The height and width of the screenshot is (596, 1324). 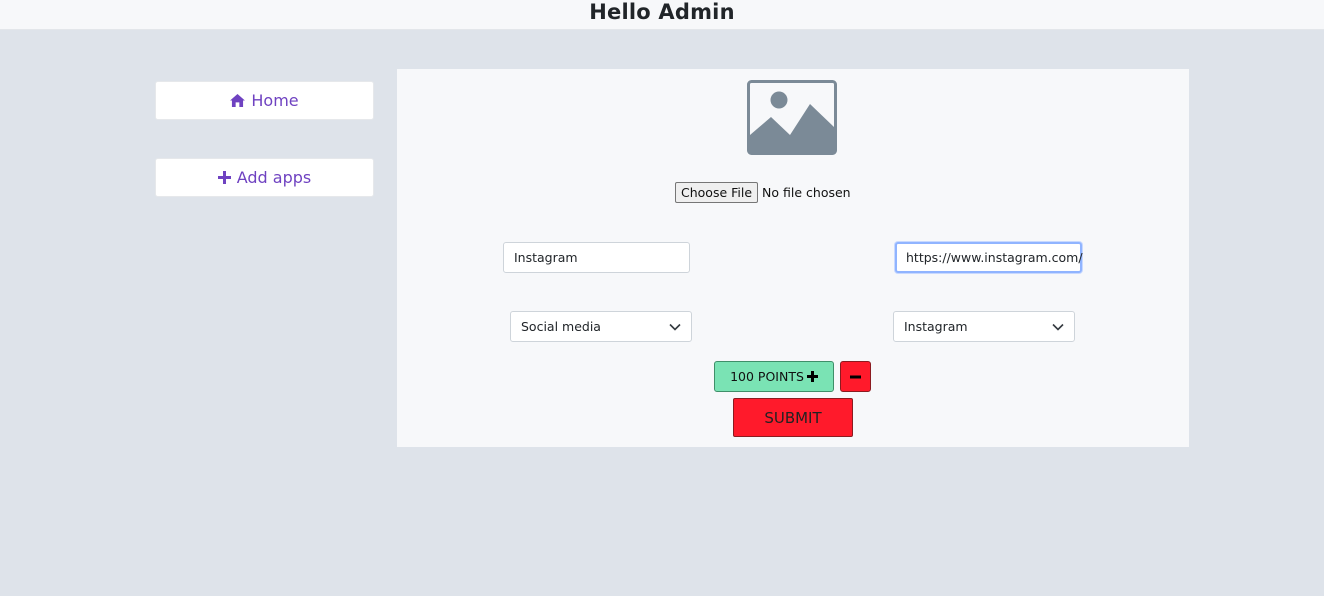 What do you see at coordinates (274, 177) in the screenshot?
I see `sidebar-item-label: Add apps` at bounding box center [274, 177].